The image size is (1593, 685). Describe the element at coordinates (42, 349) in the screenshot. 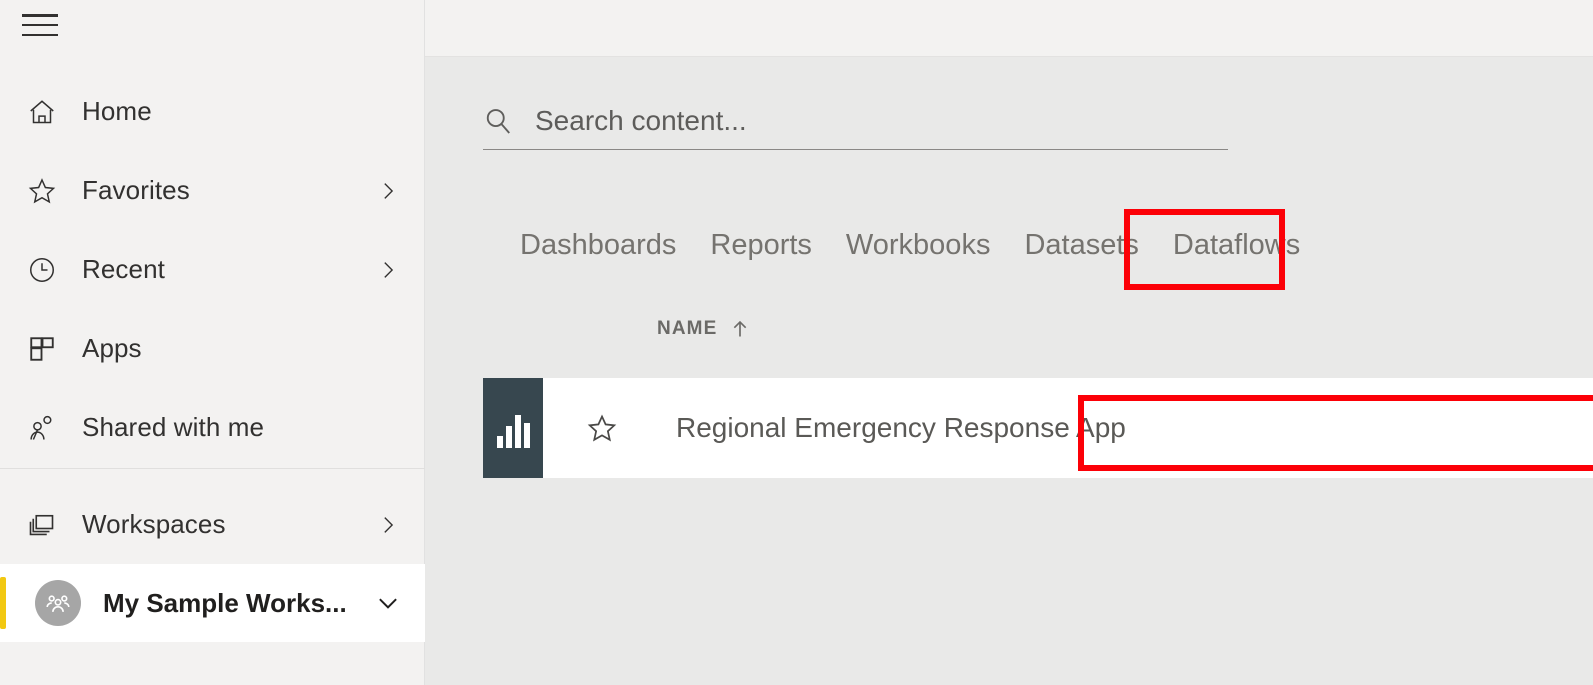

I see `apps-grid-icon` at that location.